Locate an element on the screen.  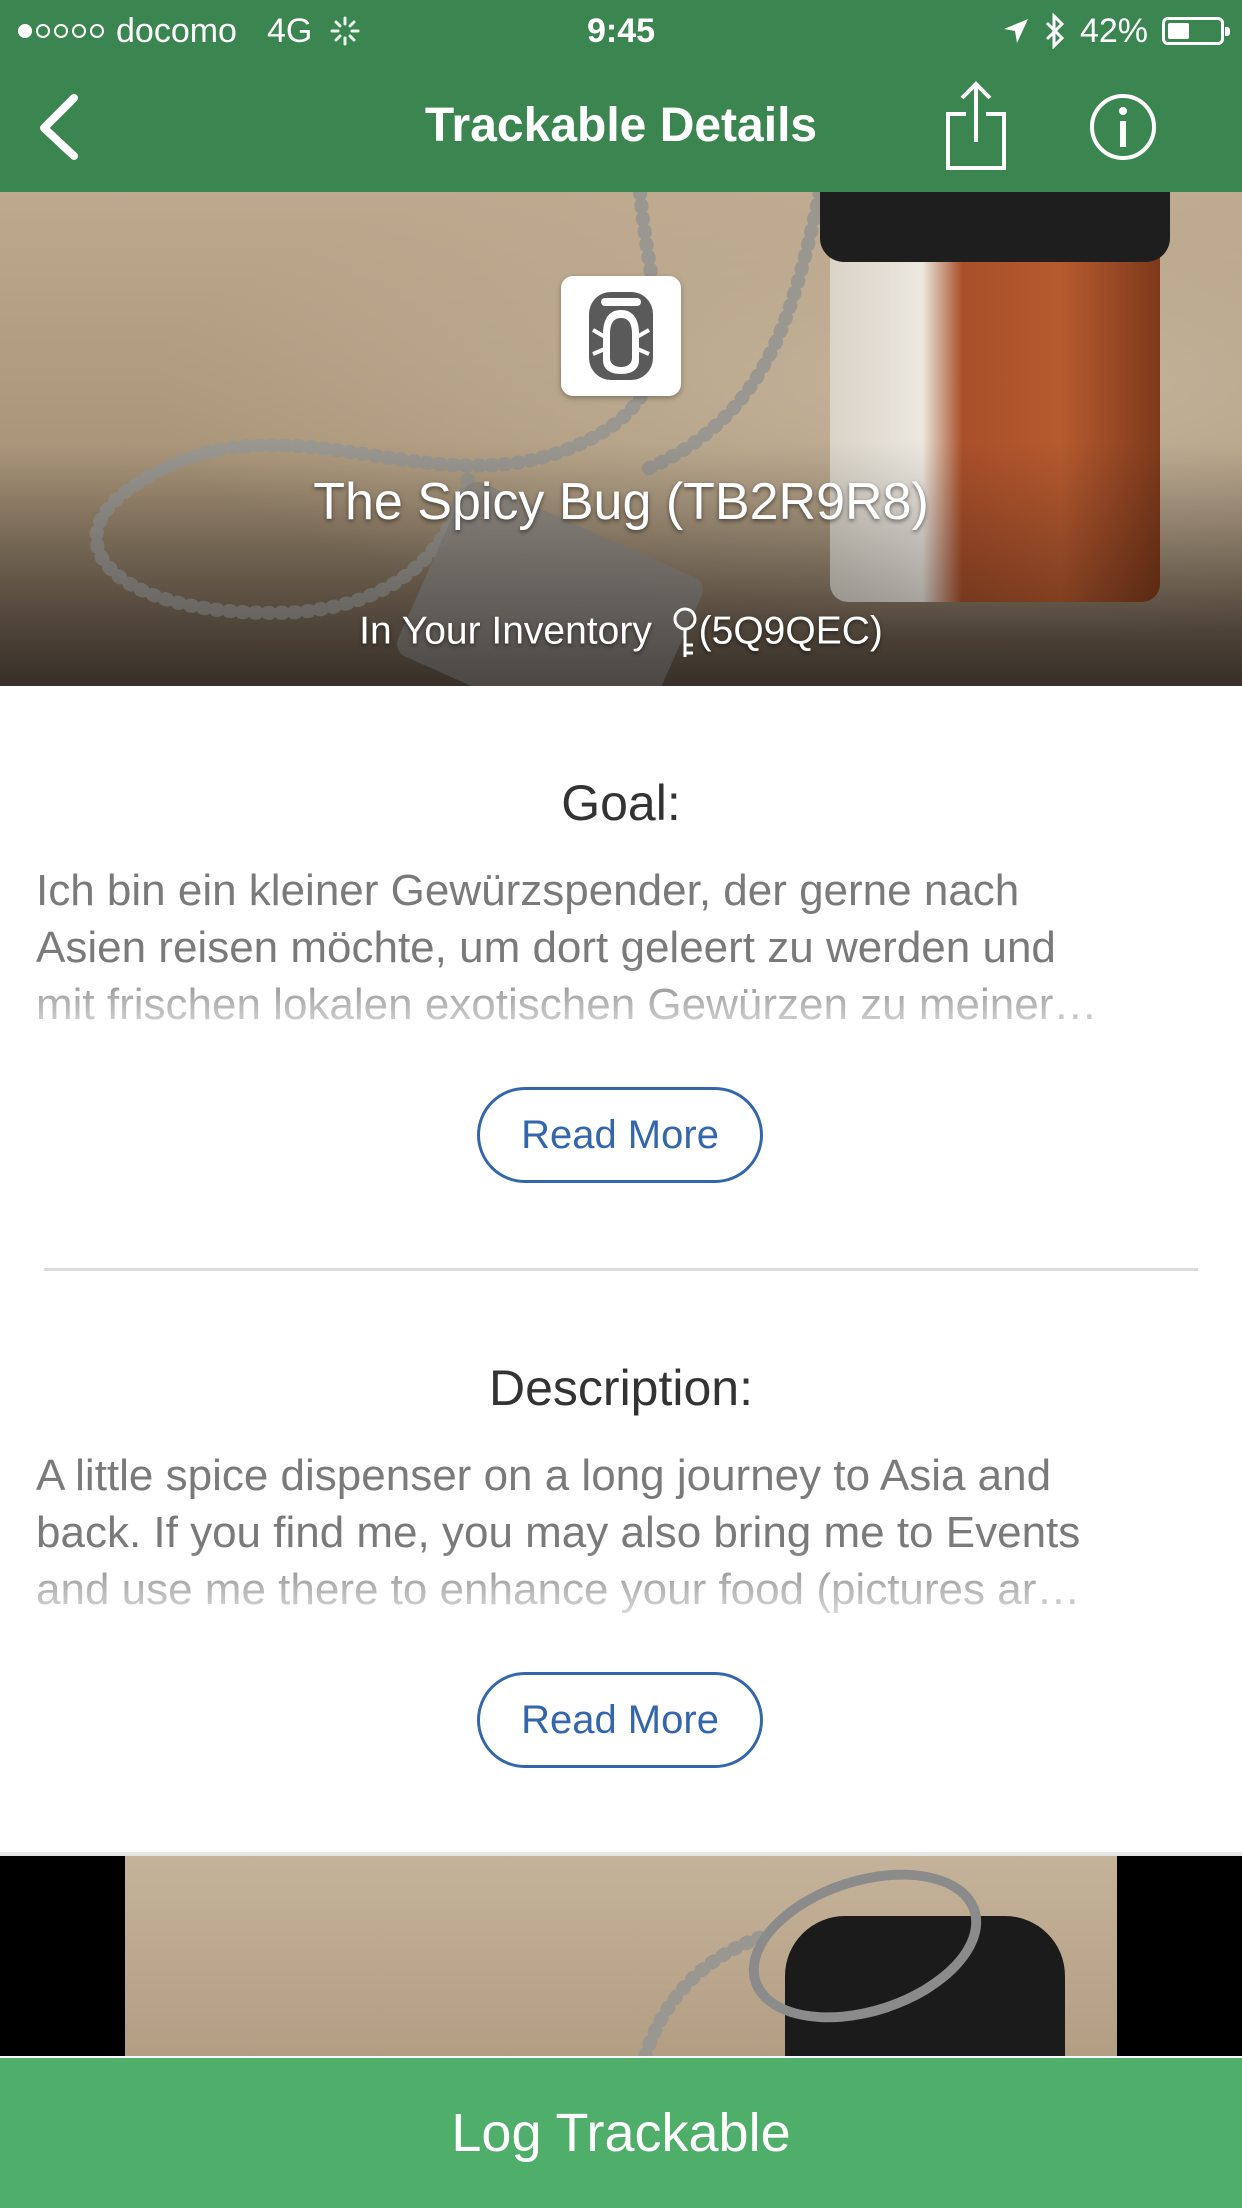
status-bar: docomo 4G 9:45 42% is located at coordinates (621, 31).